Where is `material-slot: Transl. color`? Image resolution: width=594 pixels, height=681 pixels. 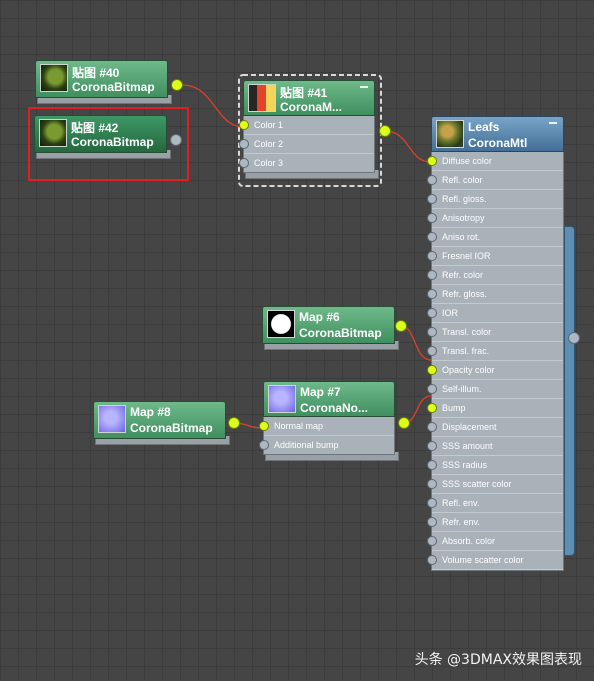
material-slot: Transl. color is located at coordinates (495, 332).